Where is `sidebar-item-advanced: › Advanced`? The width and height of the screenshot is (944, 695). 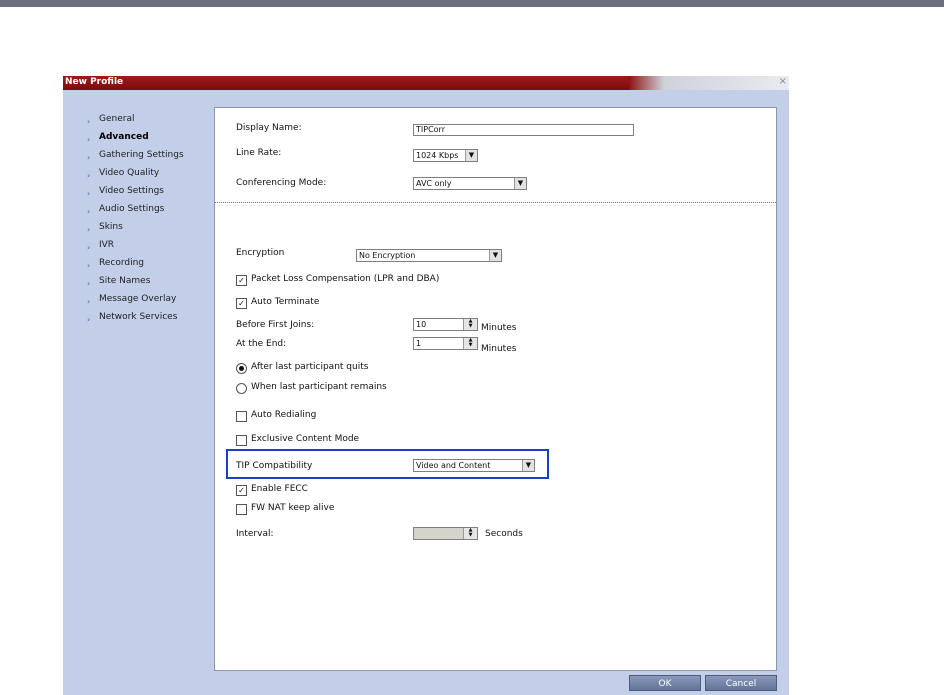
sidebar-item-advanced: › Advanced is located at coordinates (135, 140).